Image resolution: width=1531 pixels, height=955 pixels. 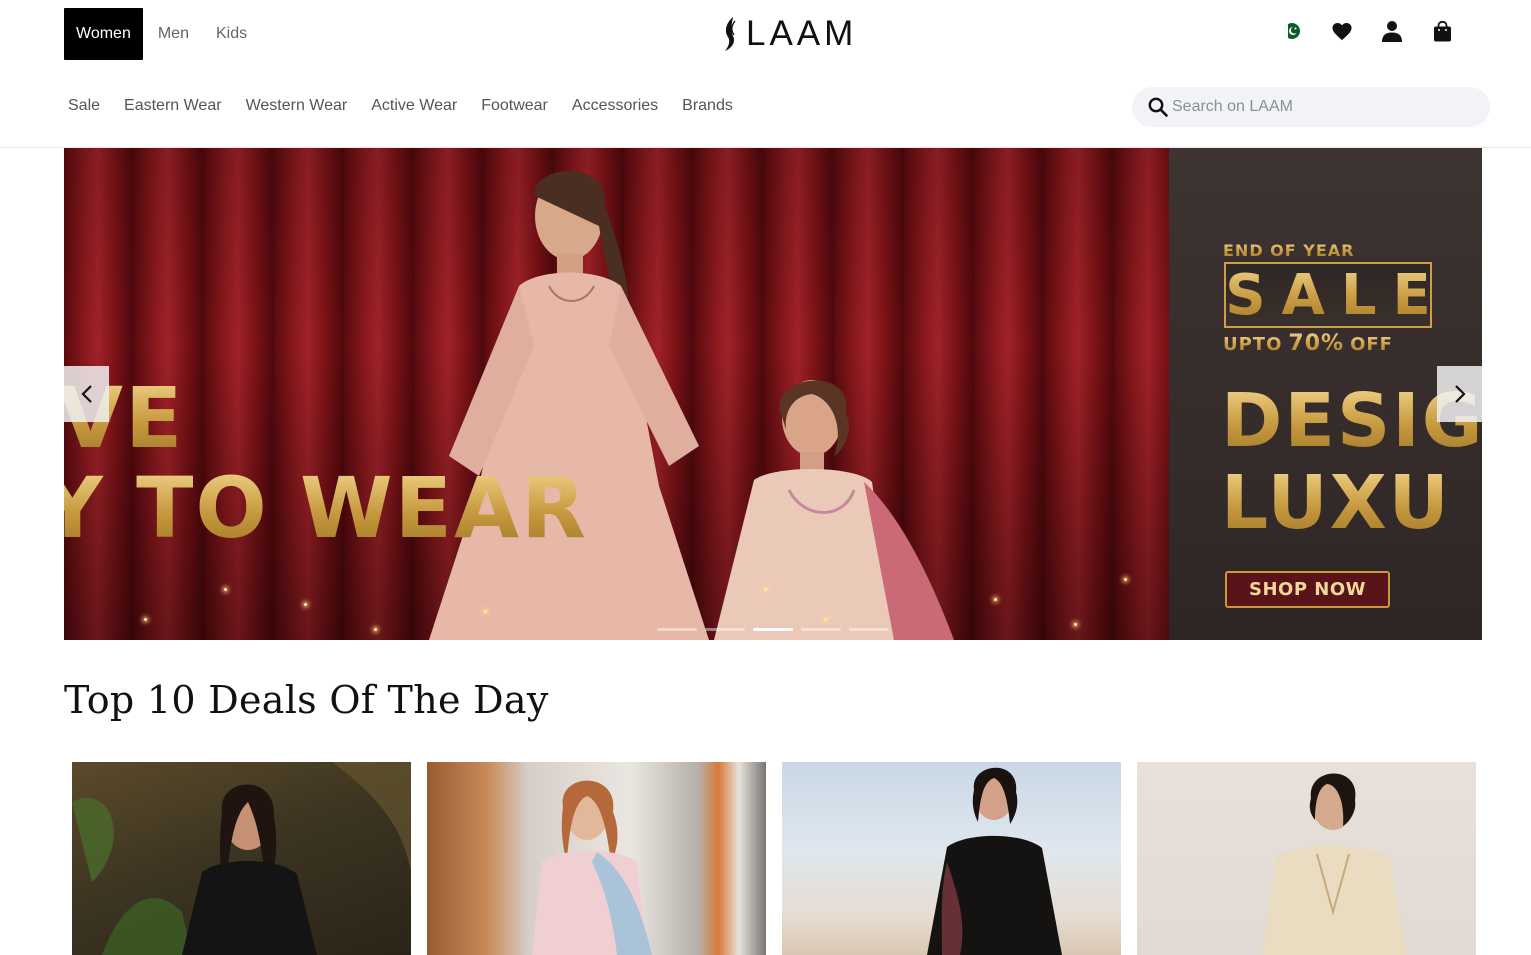 I want to click on shop-now-button: SHOP NOW, so click(x=1307, y=589).